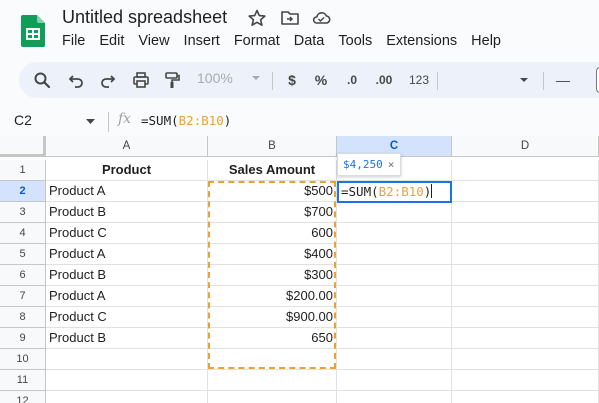  I want to click on editor-range-ref: B2:B10, so click(401, 191).